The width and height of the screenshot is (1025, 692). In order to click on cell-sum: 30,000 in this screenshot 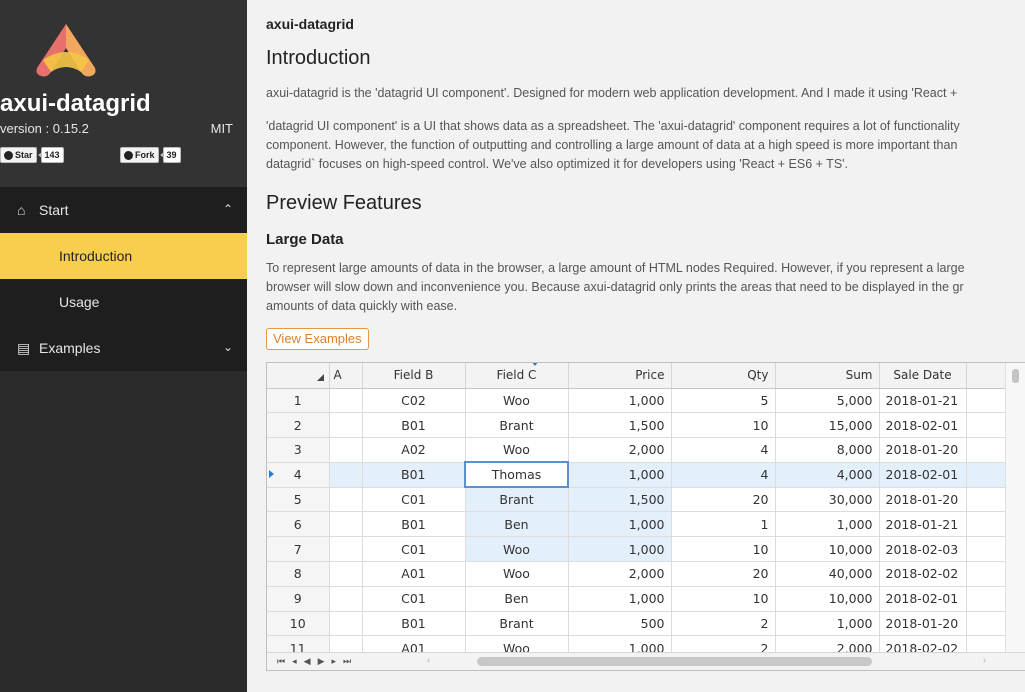, I will do `click(827, 500)`.